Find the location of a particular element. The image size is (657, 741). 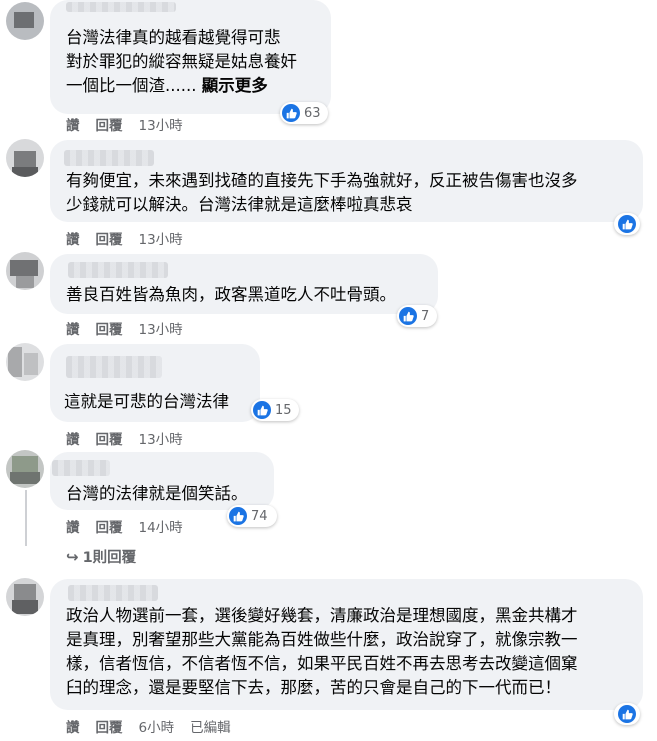

comment-text: 台灣的法律就是個笑話。 is located at coordinates (157, 493).